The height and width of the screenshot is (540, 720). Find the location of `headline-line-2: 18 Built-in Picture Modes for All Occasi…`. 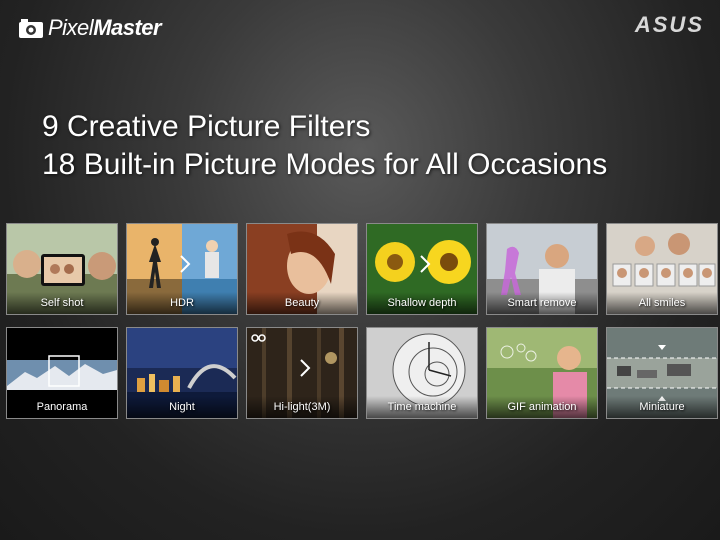

headline-line-2: 18 Built-in Picture Modes for All Occasi… is located at coordinates (325, 164).